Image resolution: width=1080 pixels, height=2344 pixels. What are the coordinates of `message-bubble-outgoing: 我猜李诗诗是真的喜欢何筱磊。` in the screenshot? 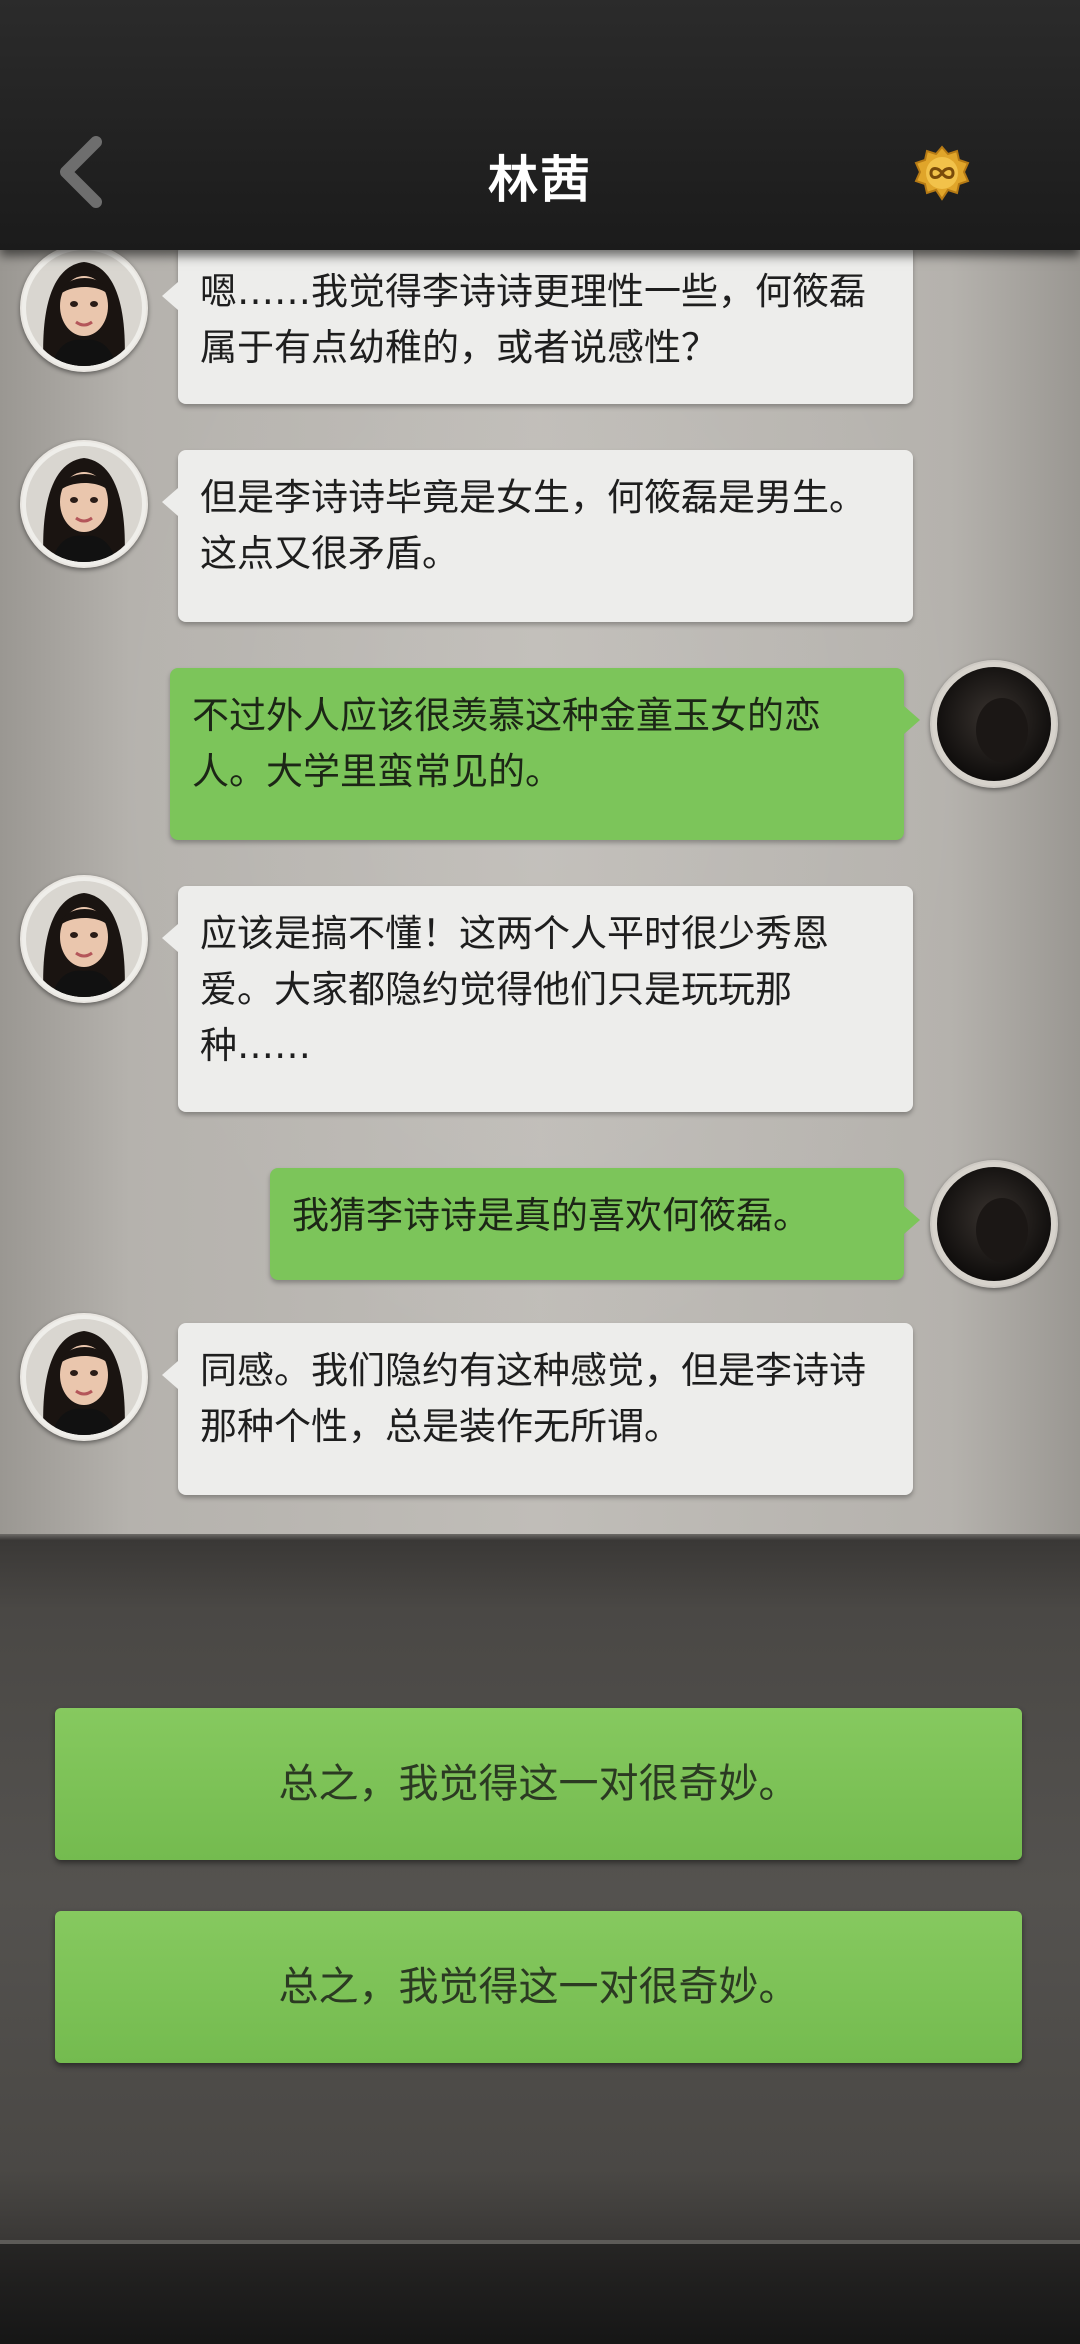 It's located at (595, 1224).